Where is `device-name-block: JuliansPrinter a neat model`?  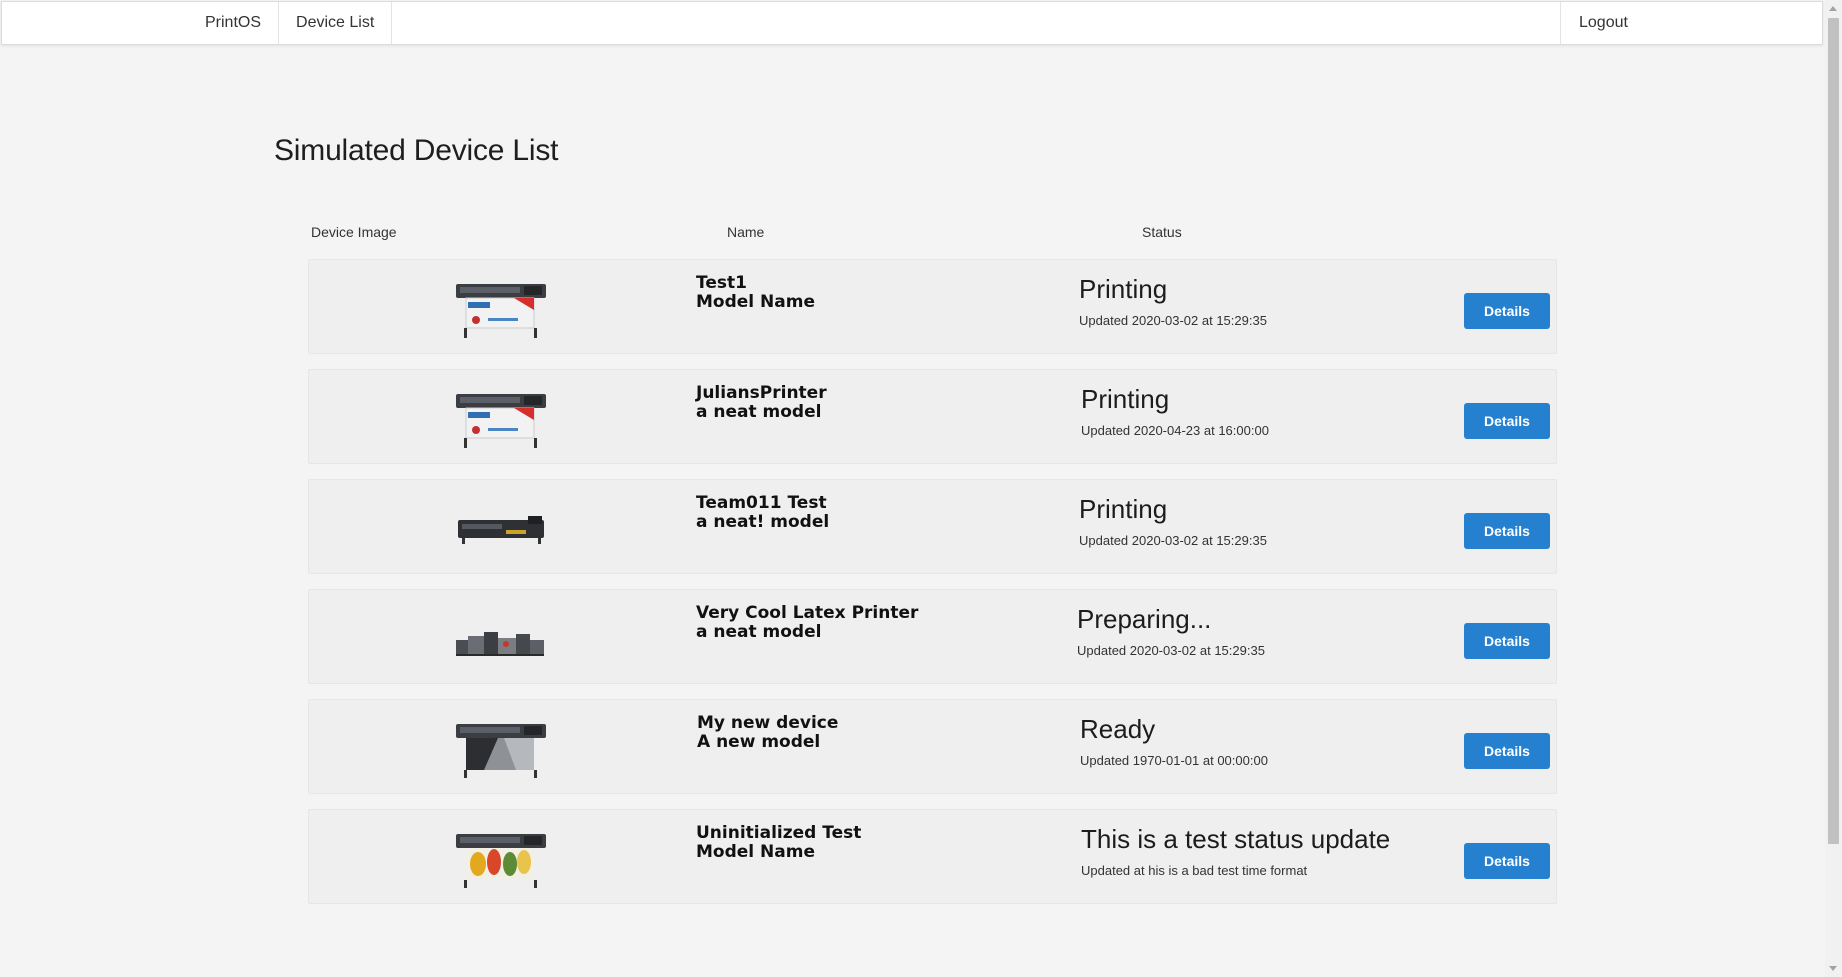
device-name-block: JuliansPrinter a neat model is located at coordinates (761, 403).